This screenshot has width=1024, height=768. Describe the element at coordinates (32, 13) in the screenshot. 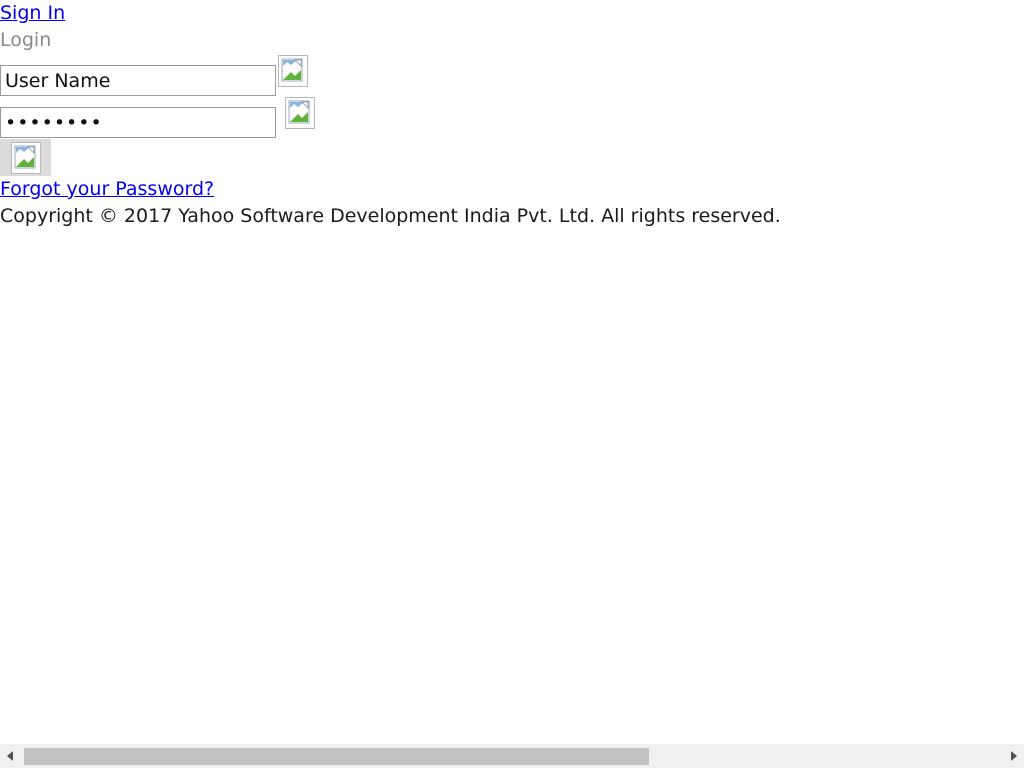

I see `sign-in-link: Sign In` at that location.